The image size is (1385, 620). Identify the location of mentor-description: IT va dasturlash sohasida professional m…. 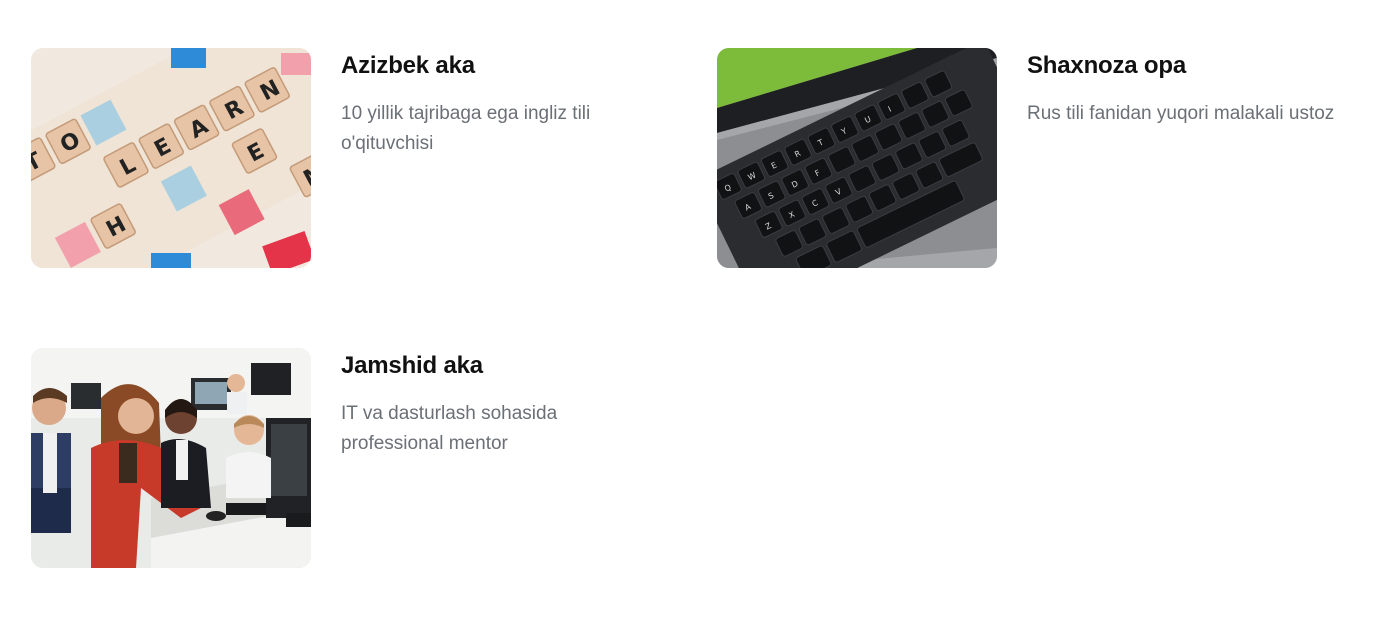
(449, 428).